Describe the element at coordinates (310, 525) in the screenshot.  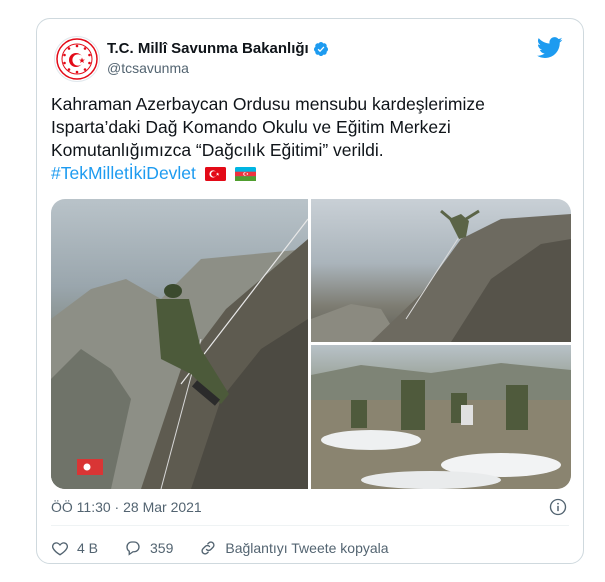
I see `divider` at that location.